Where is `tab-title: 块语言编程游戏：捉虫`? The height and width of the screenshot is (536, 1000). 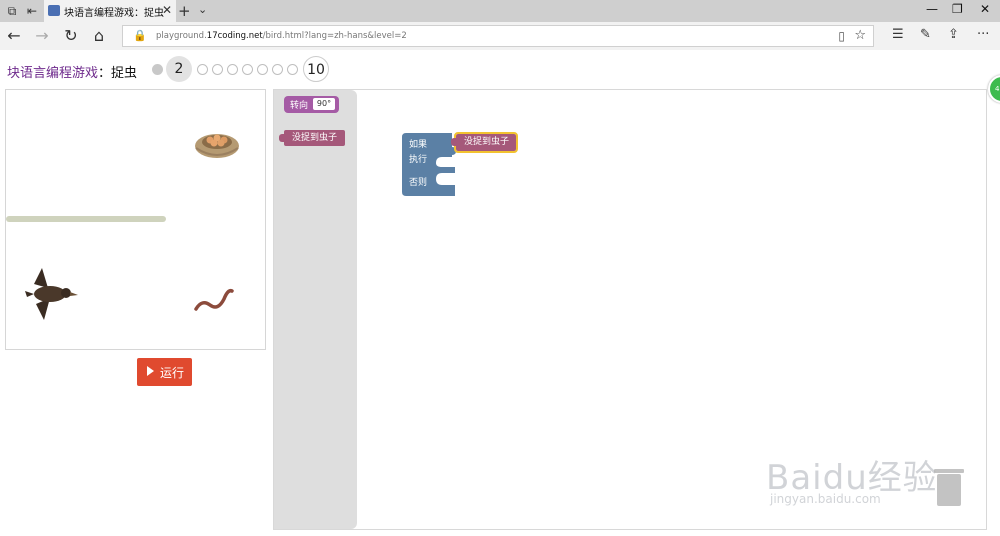 tab-title: 块语言编程游戏：捉虫 is located at coordinates (114, 13).